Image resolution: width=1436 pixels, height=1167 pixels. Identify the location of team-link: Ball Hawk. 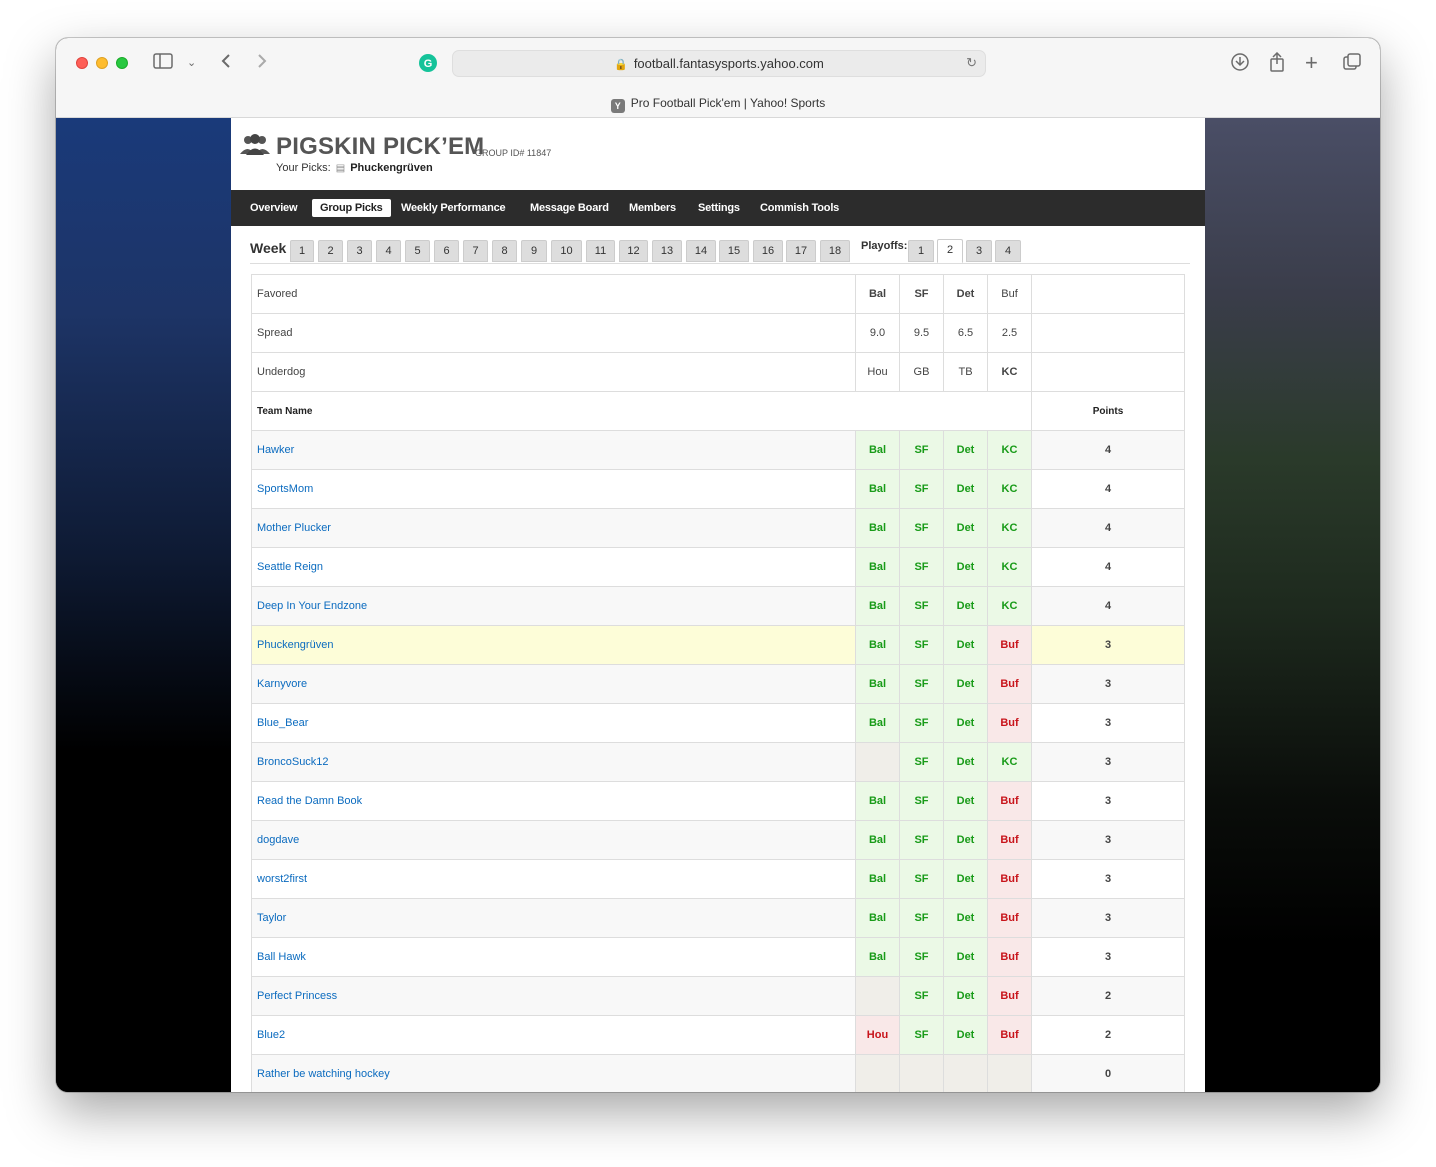
(281, 957).